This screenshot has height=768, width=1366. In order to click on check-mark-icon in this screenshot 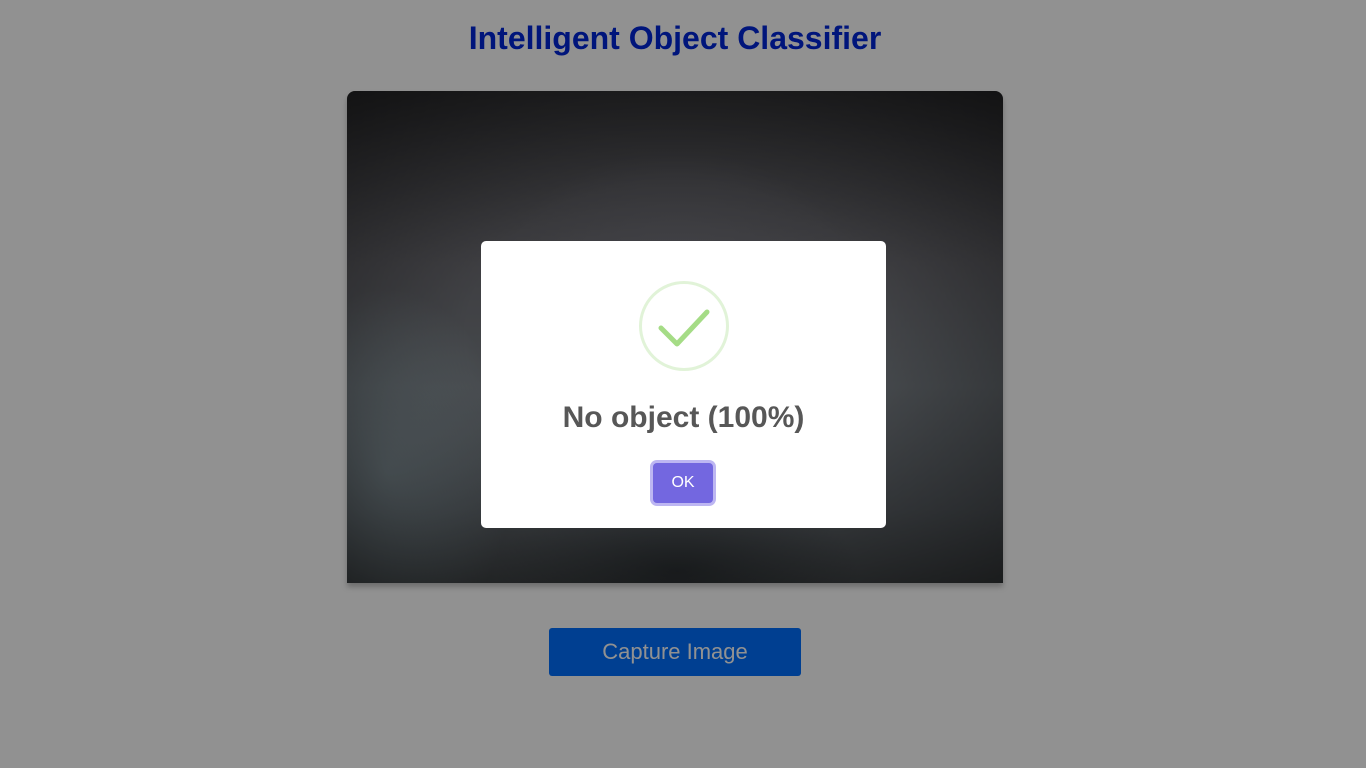, I will do `click(684, 328)`.